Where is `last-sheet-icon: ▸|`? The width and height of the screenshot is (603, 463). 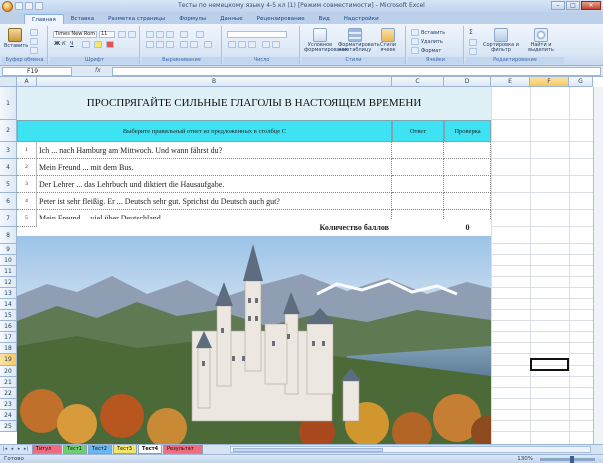
last-sheet-icon: ▸| is located at coordinates (26, 449).